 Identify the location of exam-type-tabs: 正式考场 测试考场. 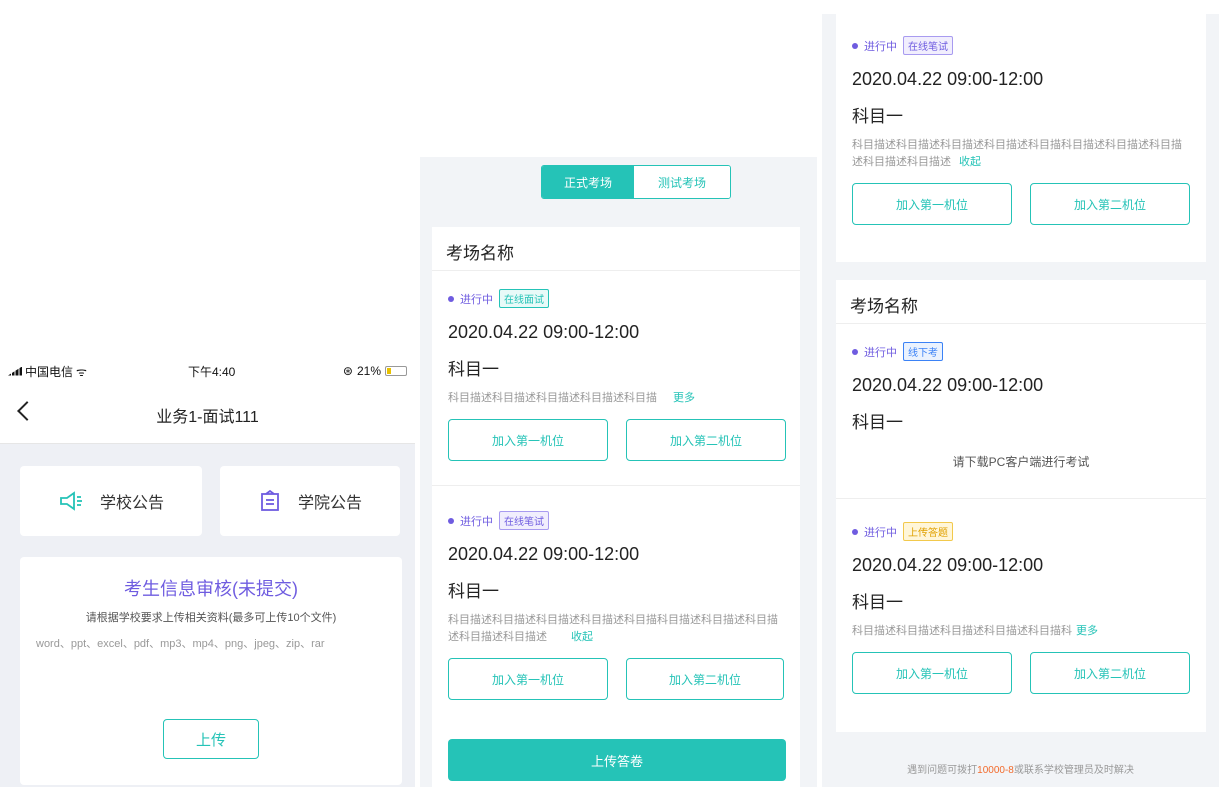
(636, 182).